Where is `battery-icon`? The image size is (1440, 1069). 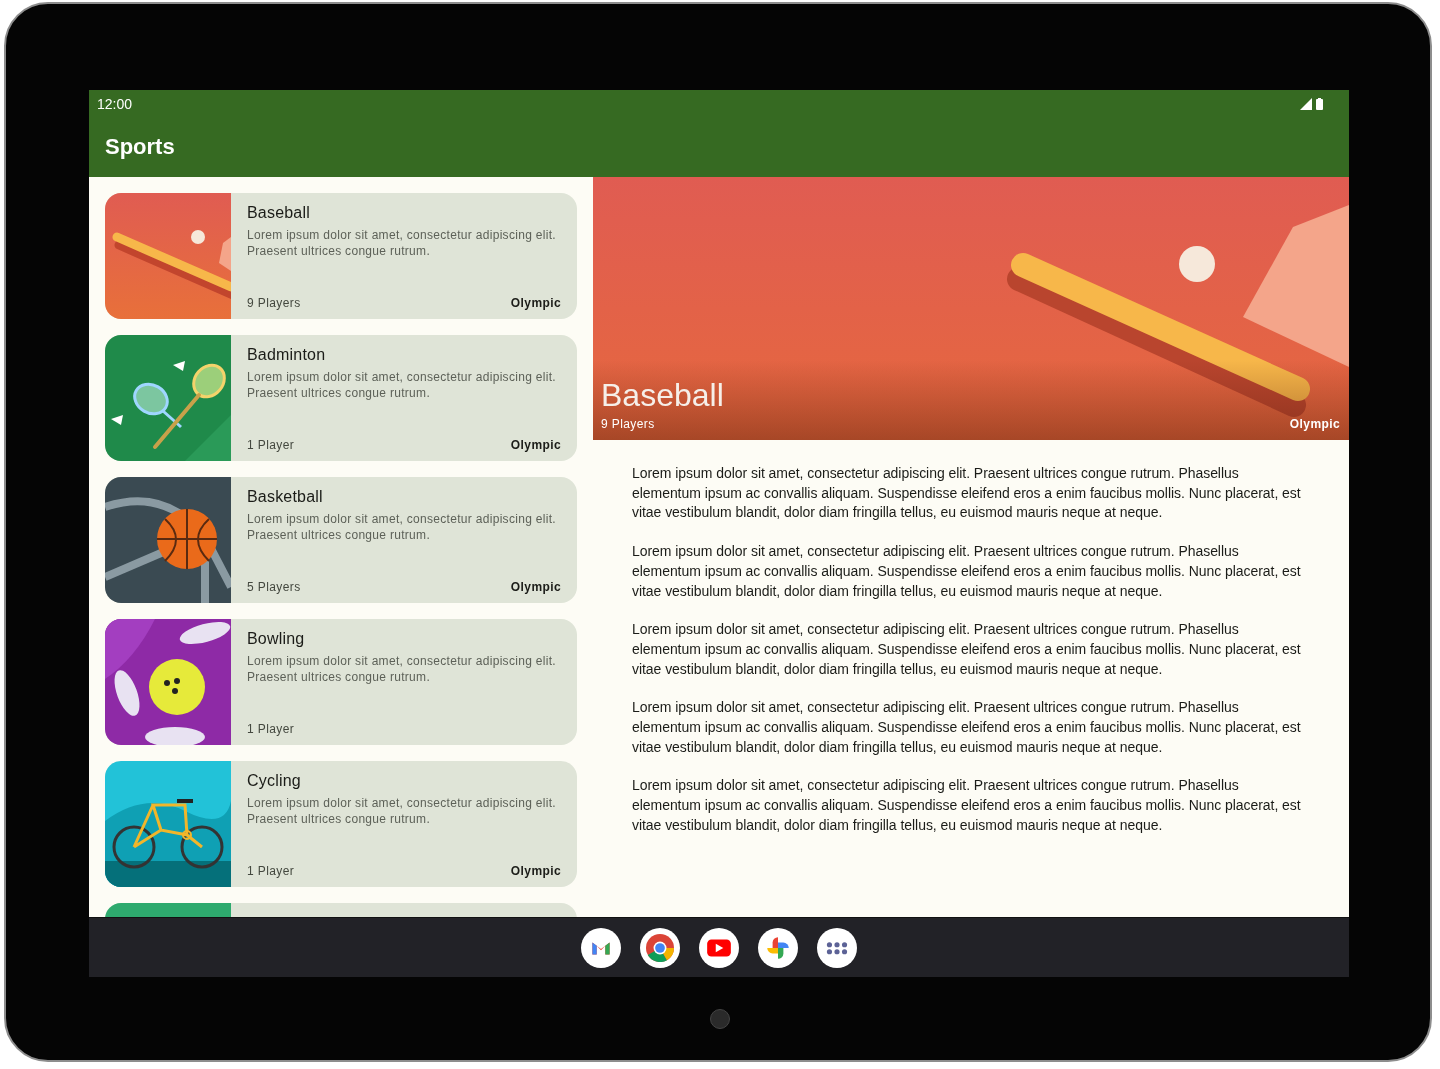
battery-icon is located at coordinates (1319, 103).